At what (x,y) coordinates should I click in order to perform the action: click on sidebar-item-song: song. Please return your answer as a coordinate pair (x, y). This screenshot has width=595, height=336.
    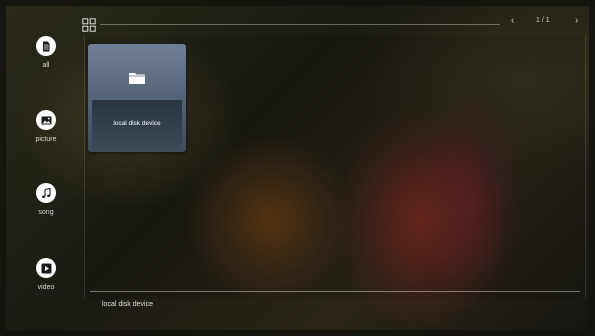
    Looking at the image, I should click on (46, 199).